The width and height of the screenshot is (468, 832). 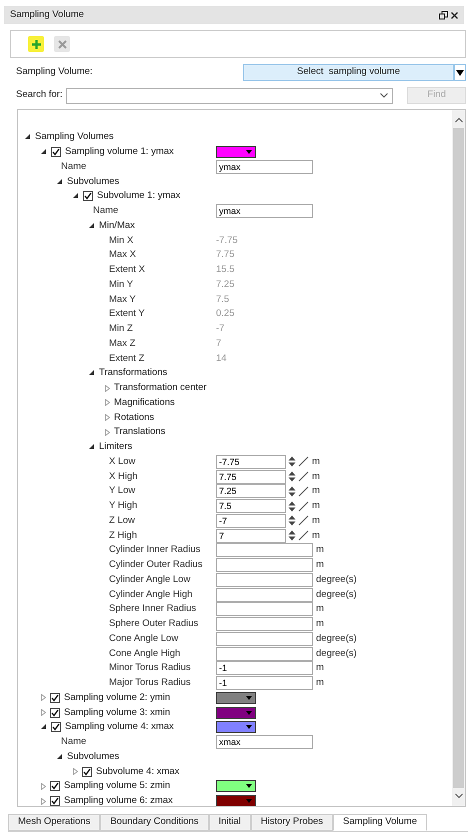 What do you see at coordinates (154, 822) in the screenshot?
I see `tab: Boundary Conditions` at bounding box center [154, 822].